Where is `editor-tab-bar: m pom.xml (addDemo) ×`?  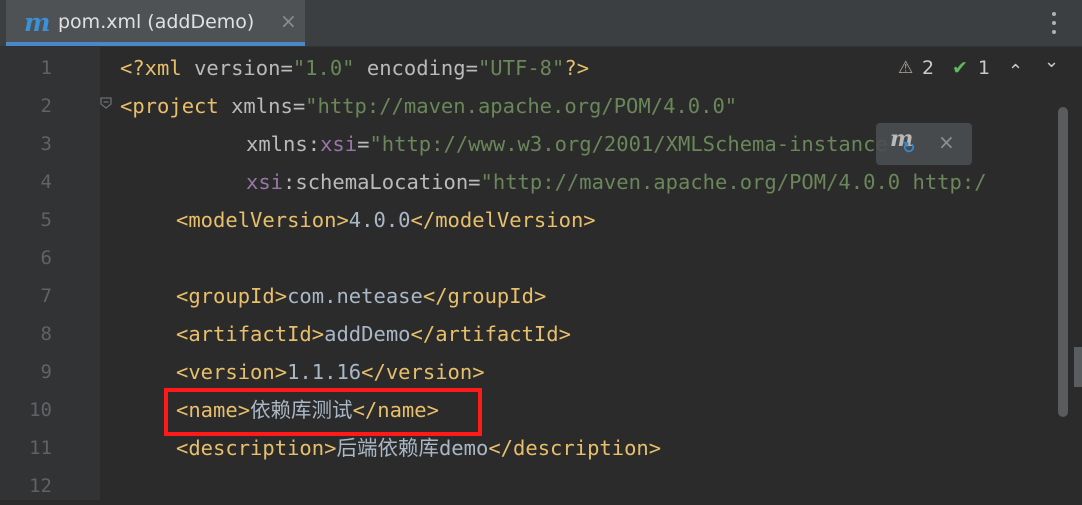
editor-tab-bar: m pom.xml (addDemo) × is located at coordinates (541, 23).